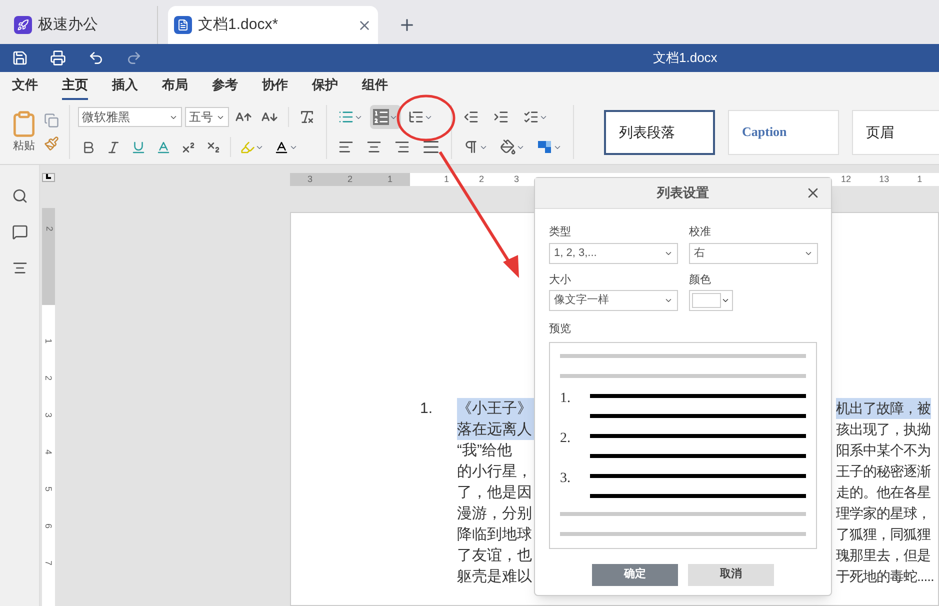 This screenshot has width=939, height=606. I want to click on outline-icon, so click(20, 268).